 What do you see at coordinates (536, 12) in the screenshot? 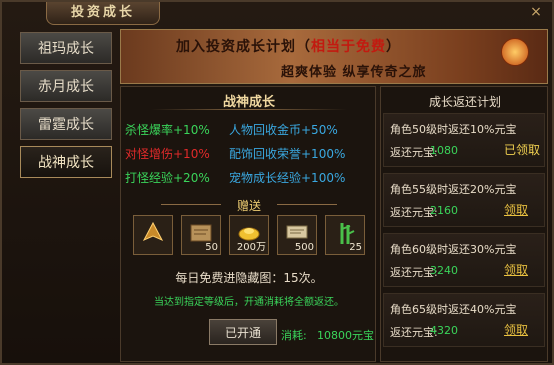
I see `close-icon: ×` at bounding box center [536, 12].